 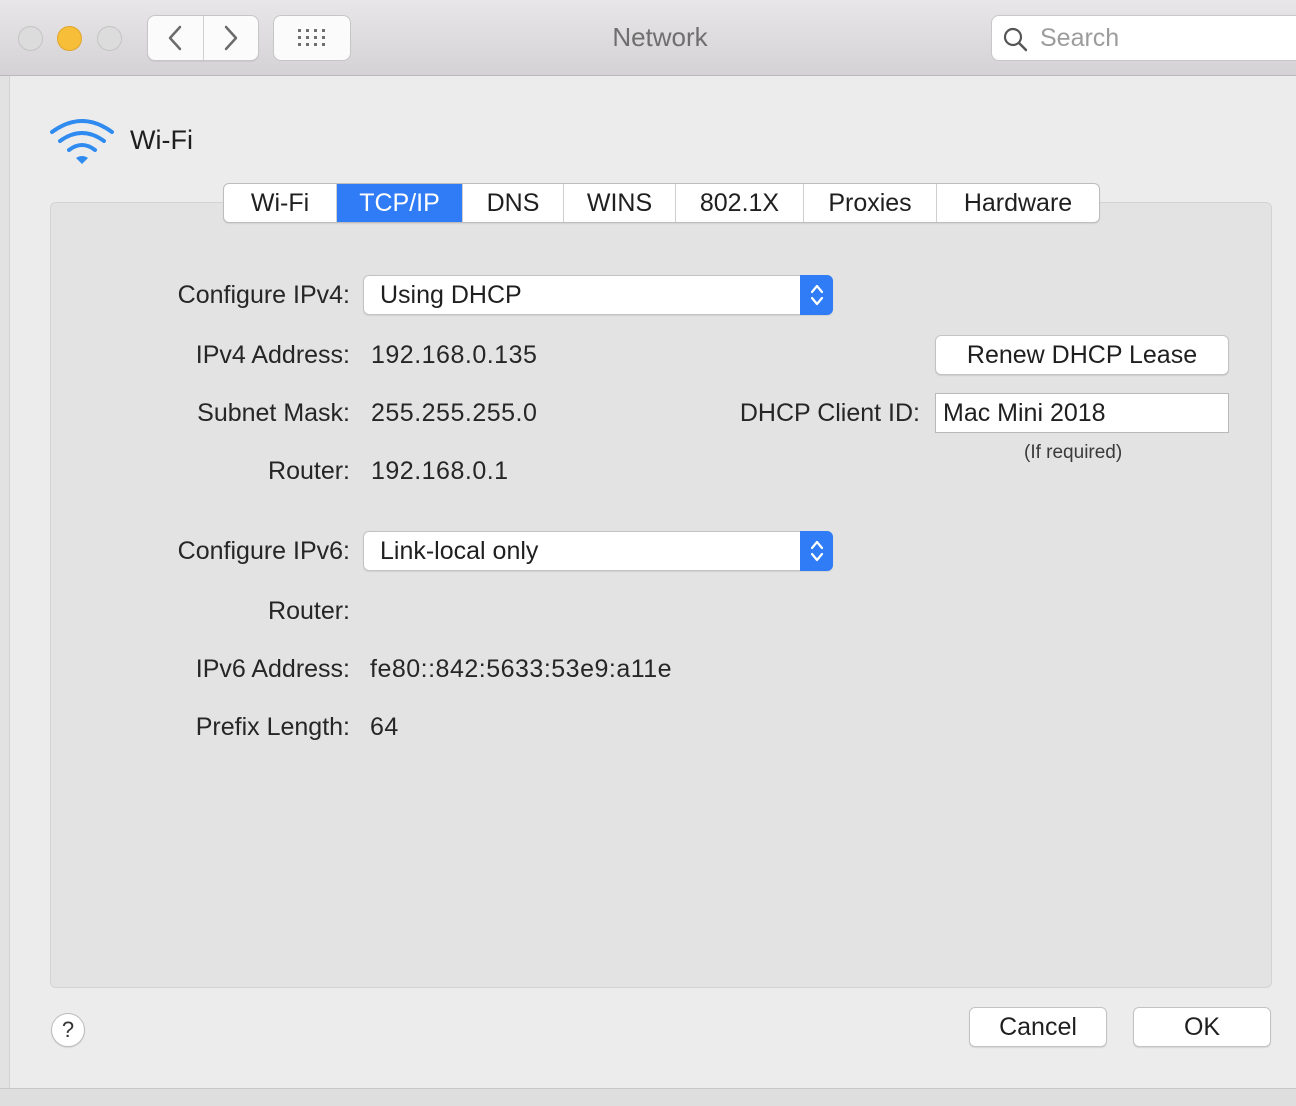 I want to click on ipv6-router-label: Router:, so click(x=309, y=611).